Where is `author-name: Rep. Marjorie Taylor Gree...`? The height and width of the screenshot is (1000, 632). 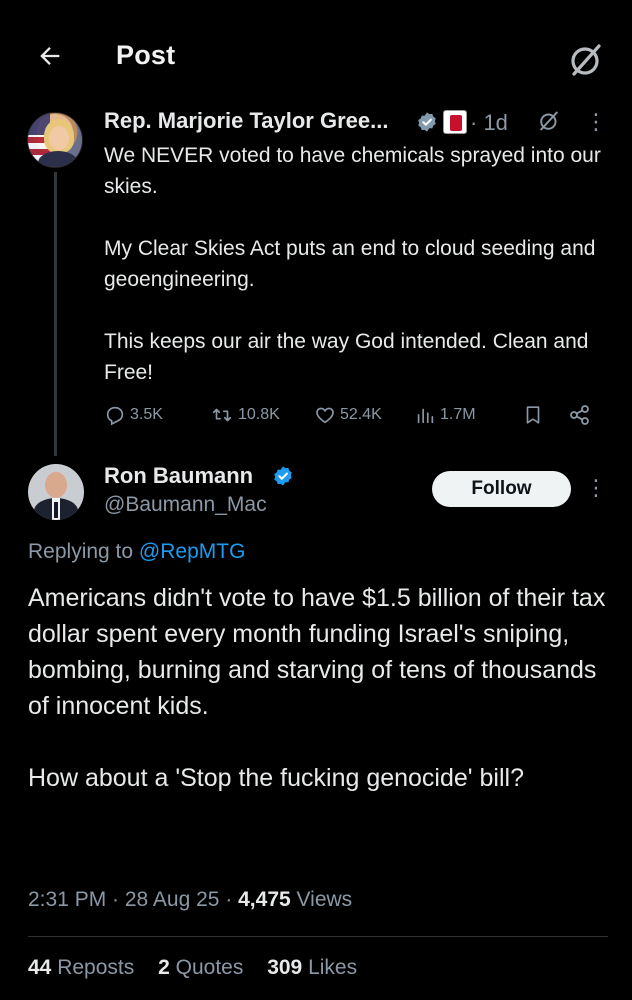 author-name: Rep. Marjorie Taylor Gree... is located at coordinates (246, 121).